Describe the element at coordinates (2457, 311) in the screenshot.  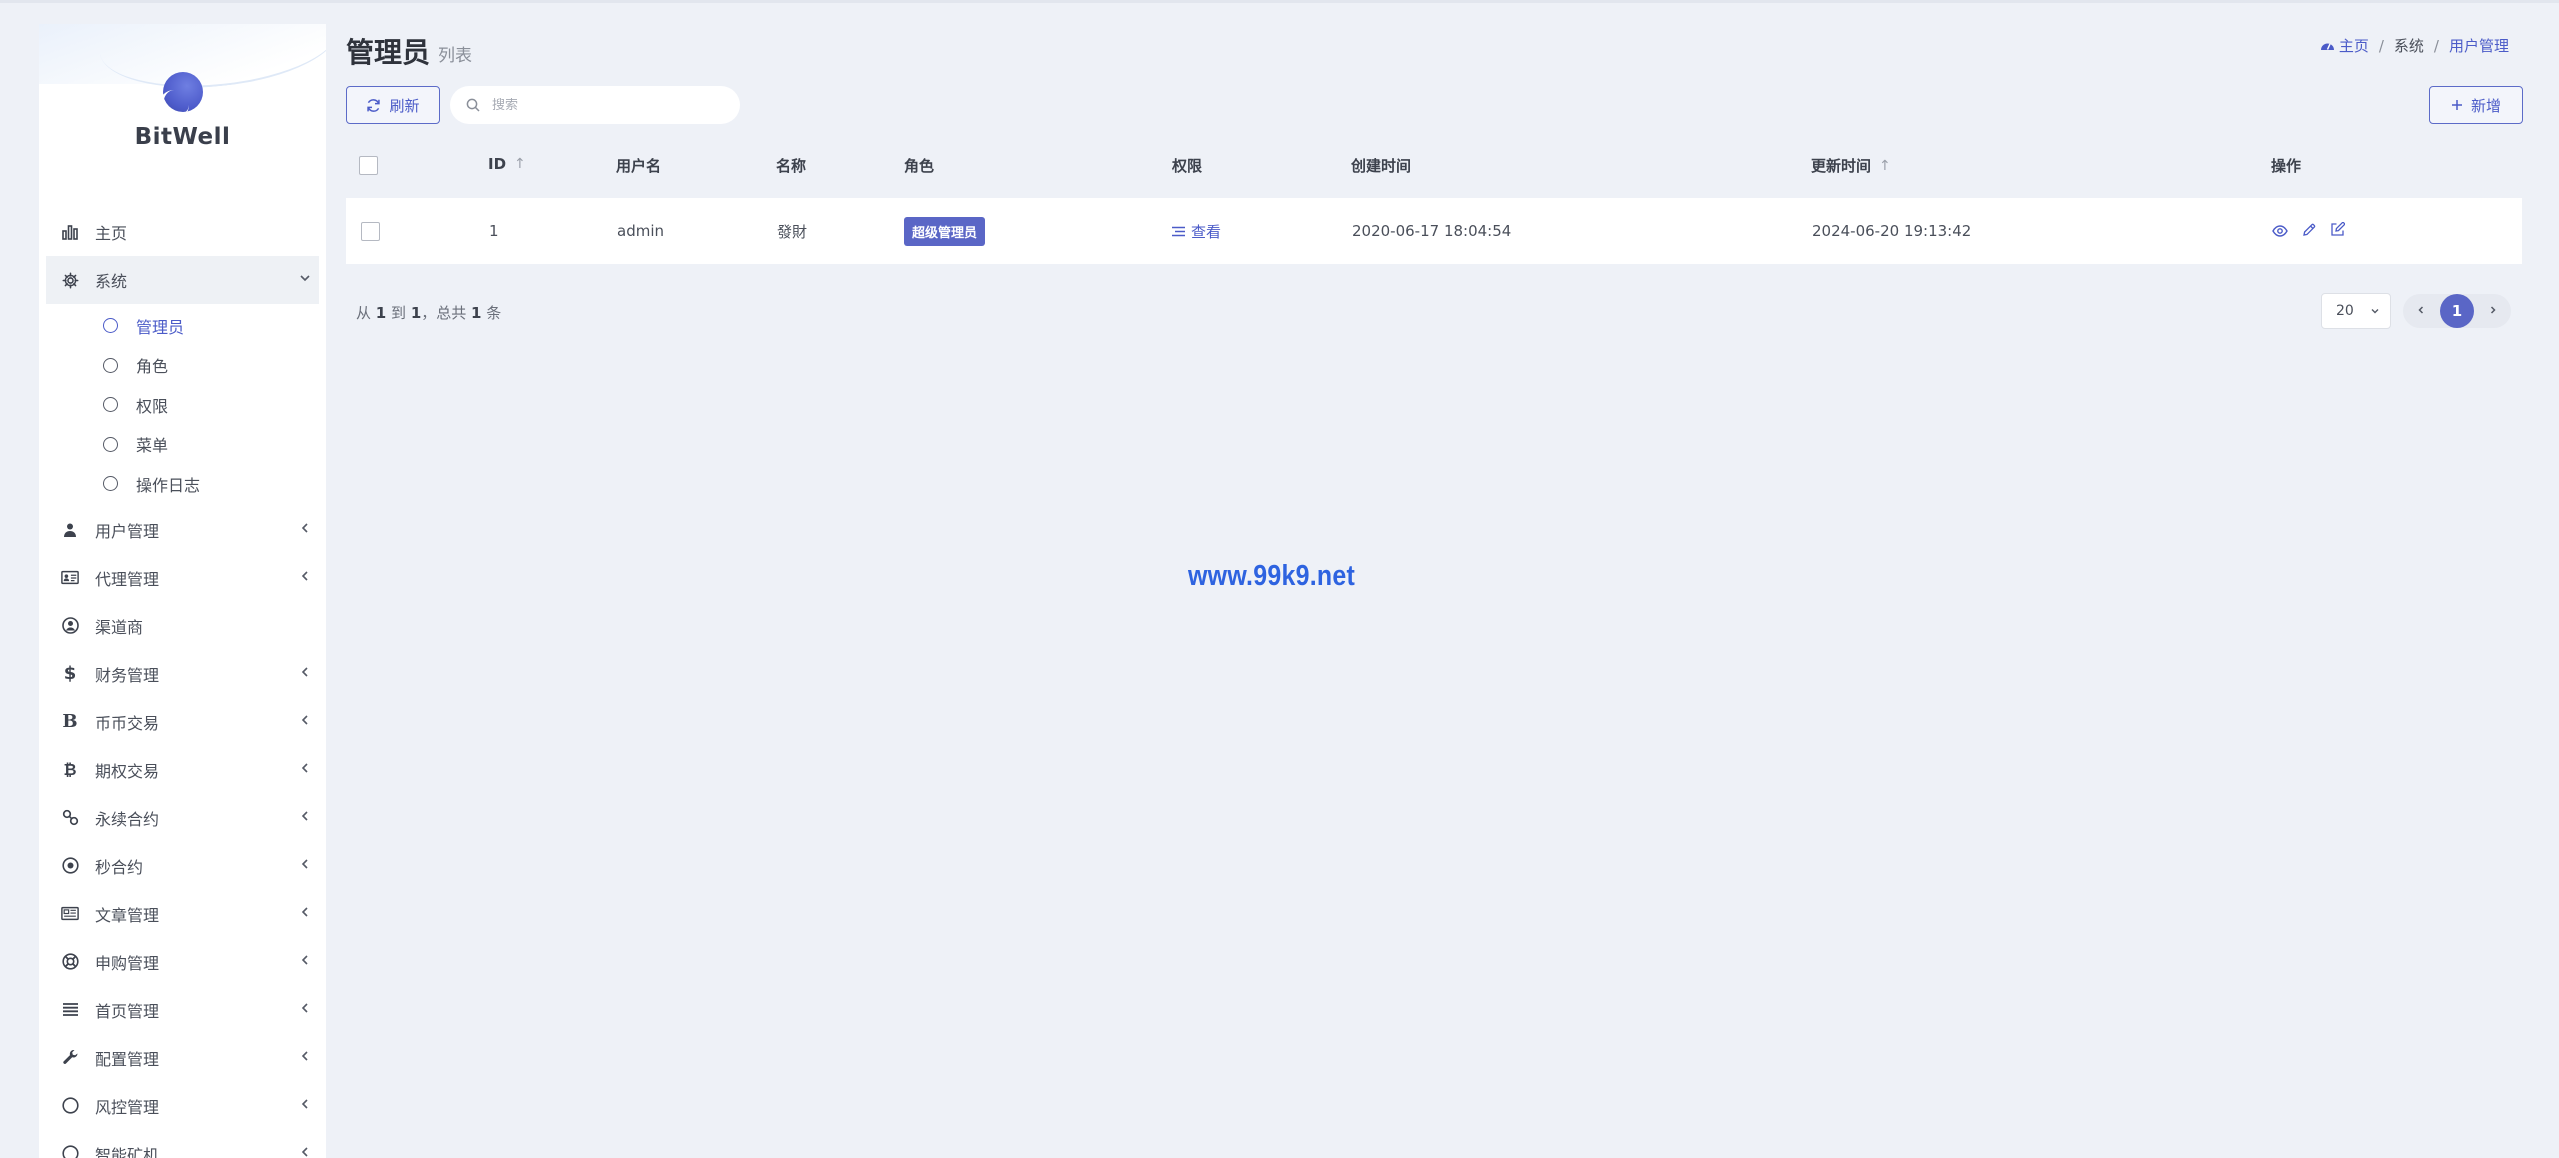
I see `page-button-current: 1` at that location.